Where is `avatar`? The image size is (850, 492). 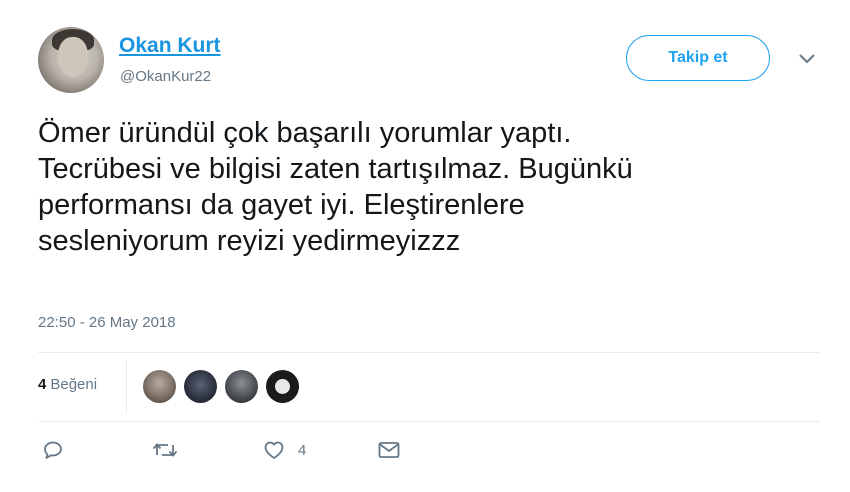
avatar is located at coordinates (71, 60).